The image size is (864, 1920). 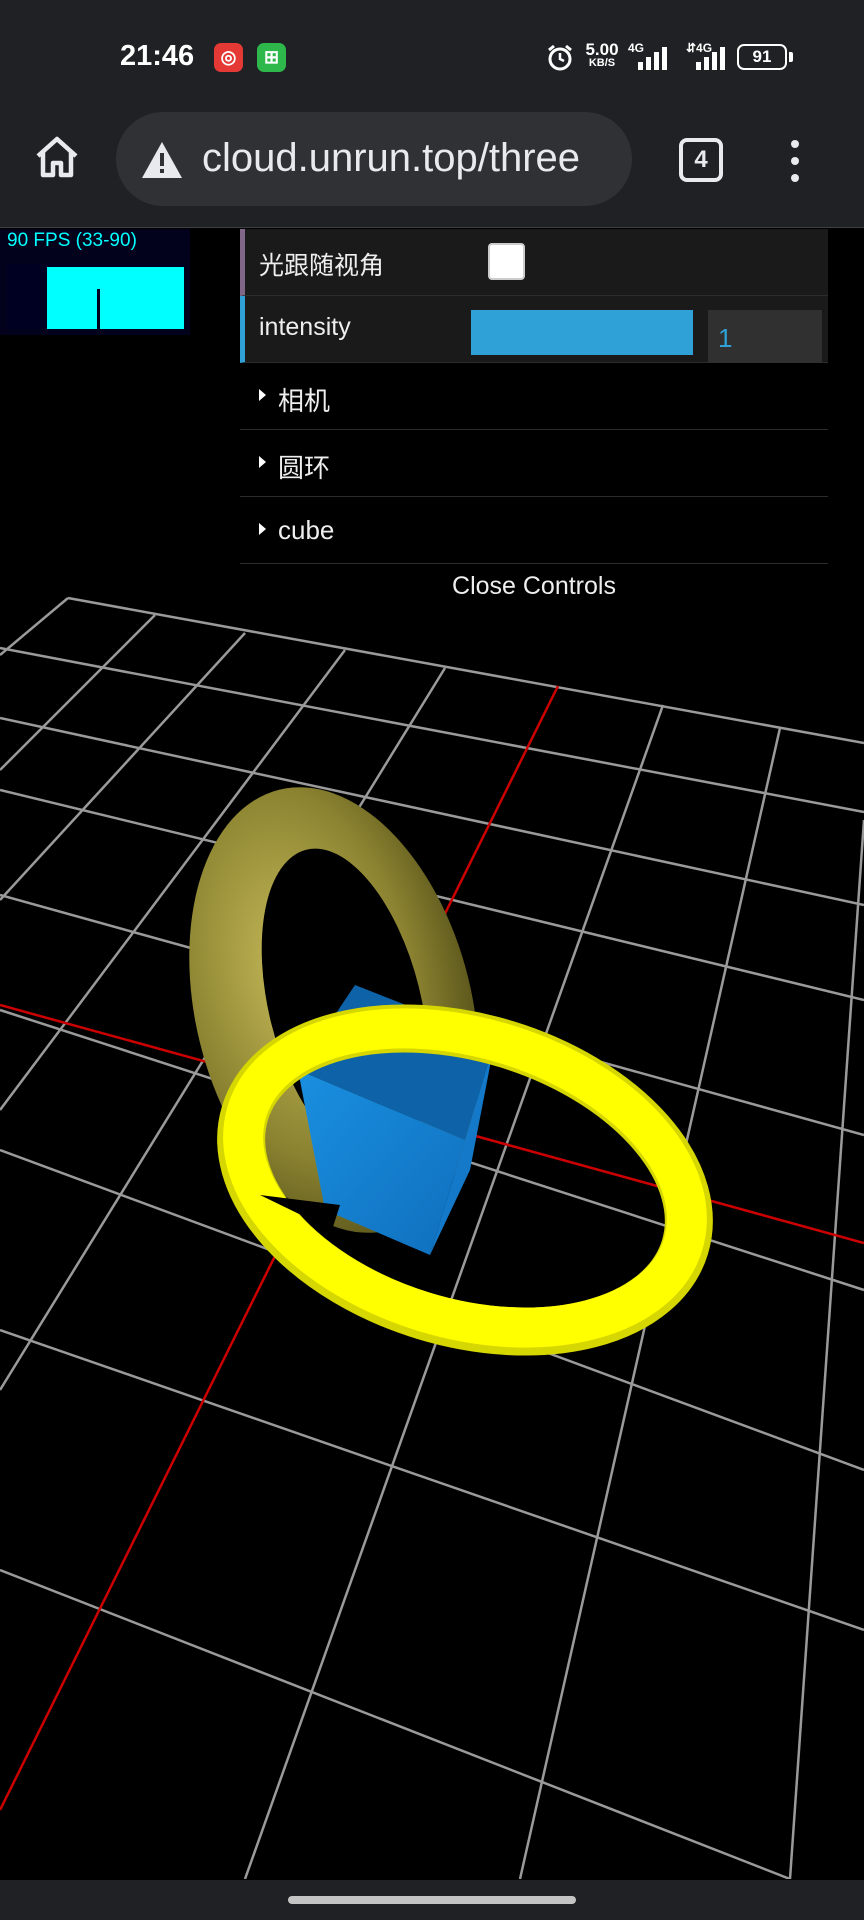 What do you see at coordinates (534, 463) in the screenshot?
I see `folder-torus: 圆环` at bounding box center [534, 463].